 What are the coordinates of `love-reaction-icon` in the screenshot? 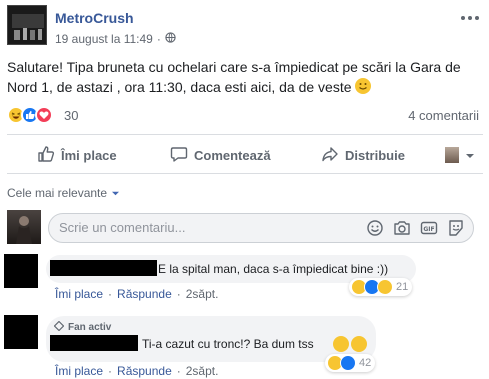 It's located at (44, 115).